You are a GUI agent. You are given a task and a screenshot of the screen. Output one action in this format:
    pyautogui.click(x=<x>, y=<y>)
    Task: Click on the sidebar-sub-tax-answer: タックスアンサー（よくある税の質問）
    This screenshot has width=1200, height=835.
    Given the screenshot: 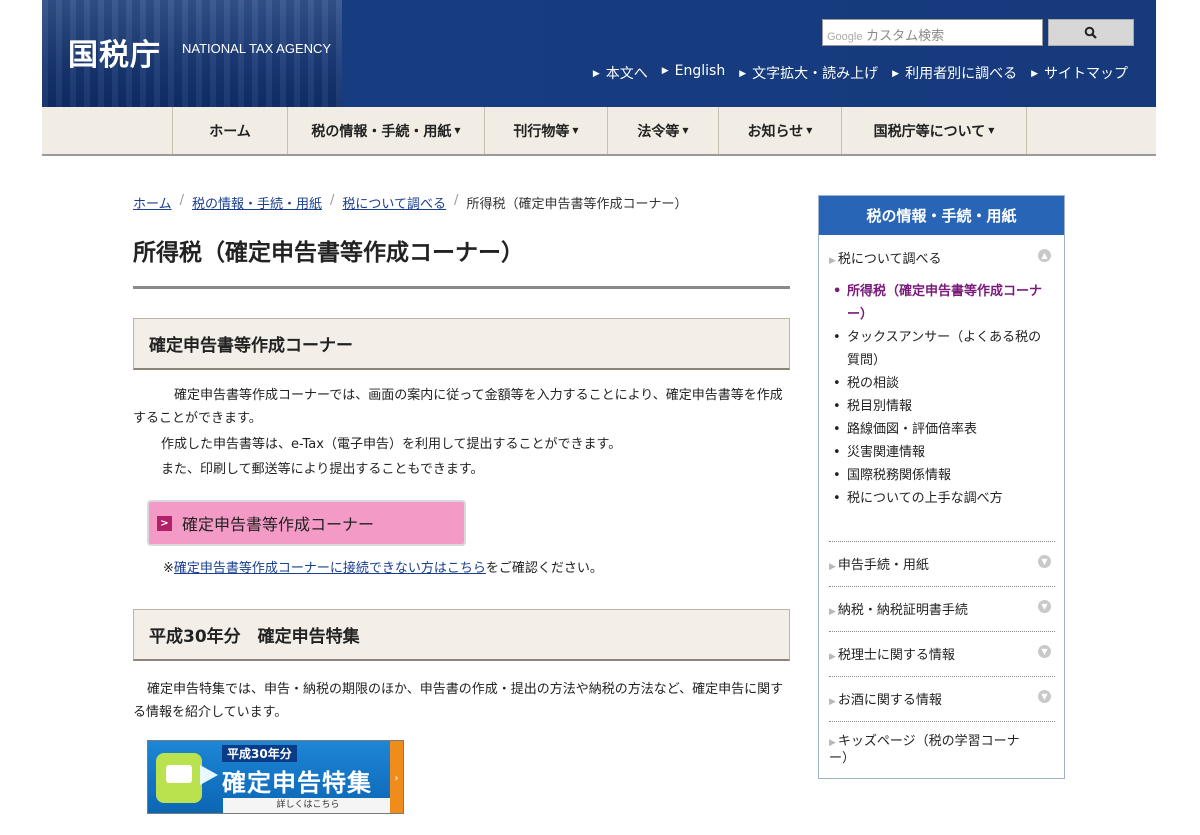 What is the action you would take?
    pyautogui.click(x=940, y=349)
    